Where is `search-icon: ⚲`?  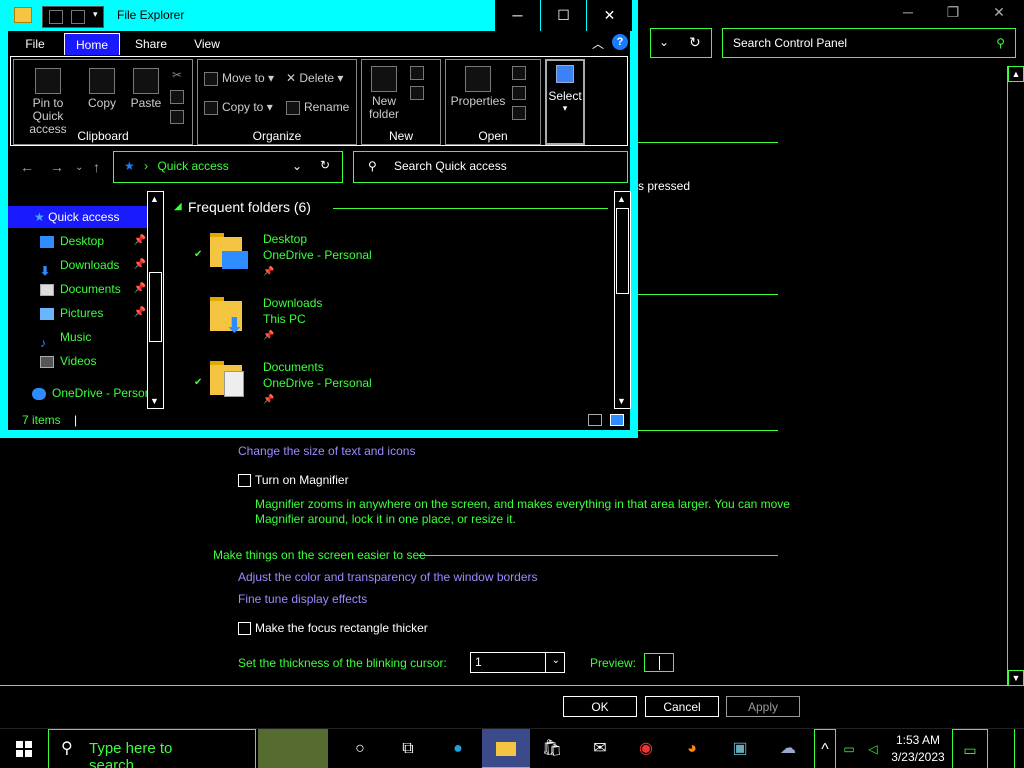 search-icon: ⚲ is located at coordinates (1000, 43).